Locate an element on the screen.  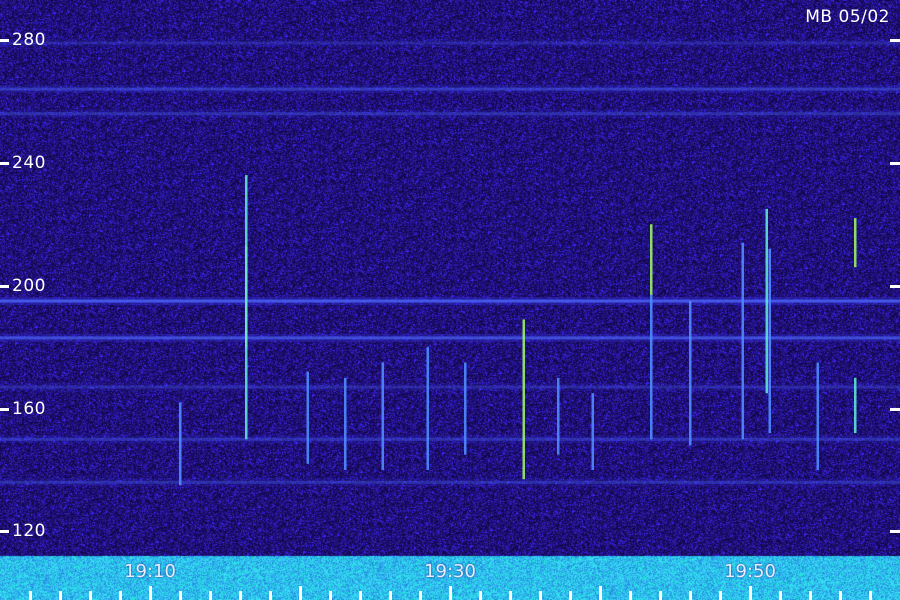
x-tick-label: 19:50 is located at coordinates (750, 571).